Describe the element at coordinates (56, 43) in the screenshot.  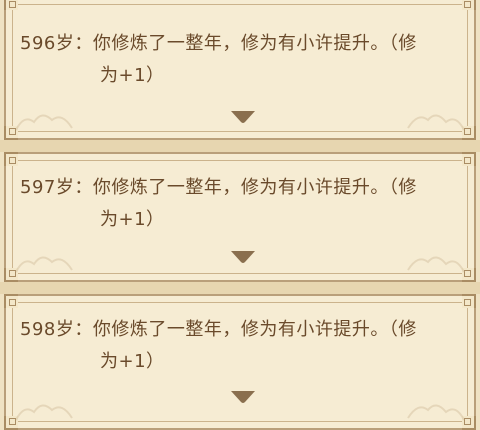
I see `age-label: 596岁：` at that location.